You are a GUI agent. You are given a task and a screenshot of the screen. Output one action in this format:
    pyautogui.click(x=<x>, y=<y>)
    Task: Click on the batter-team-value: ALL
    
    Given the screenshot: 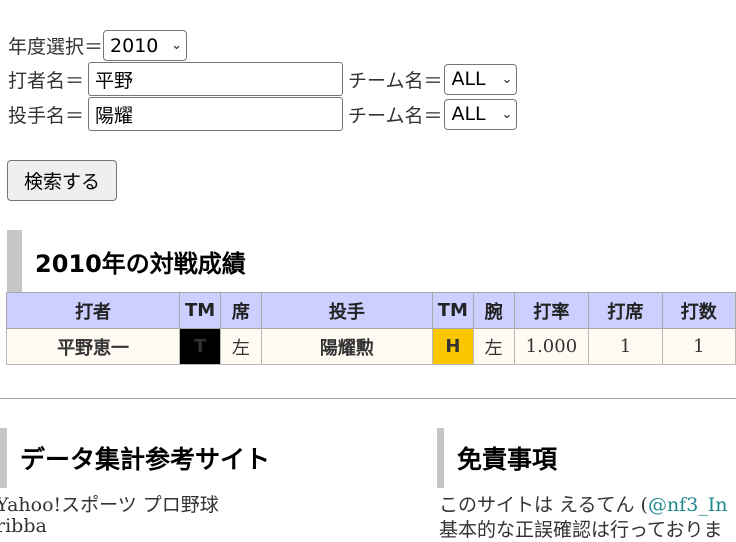 What is the action you would take?
    pyautogui.click(x=468, y=79)
    